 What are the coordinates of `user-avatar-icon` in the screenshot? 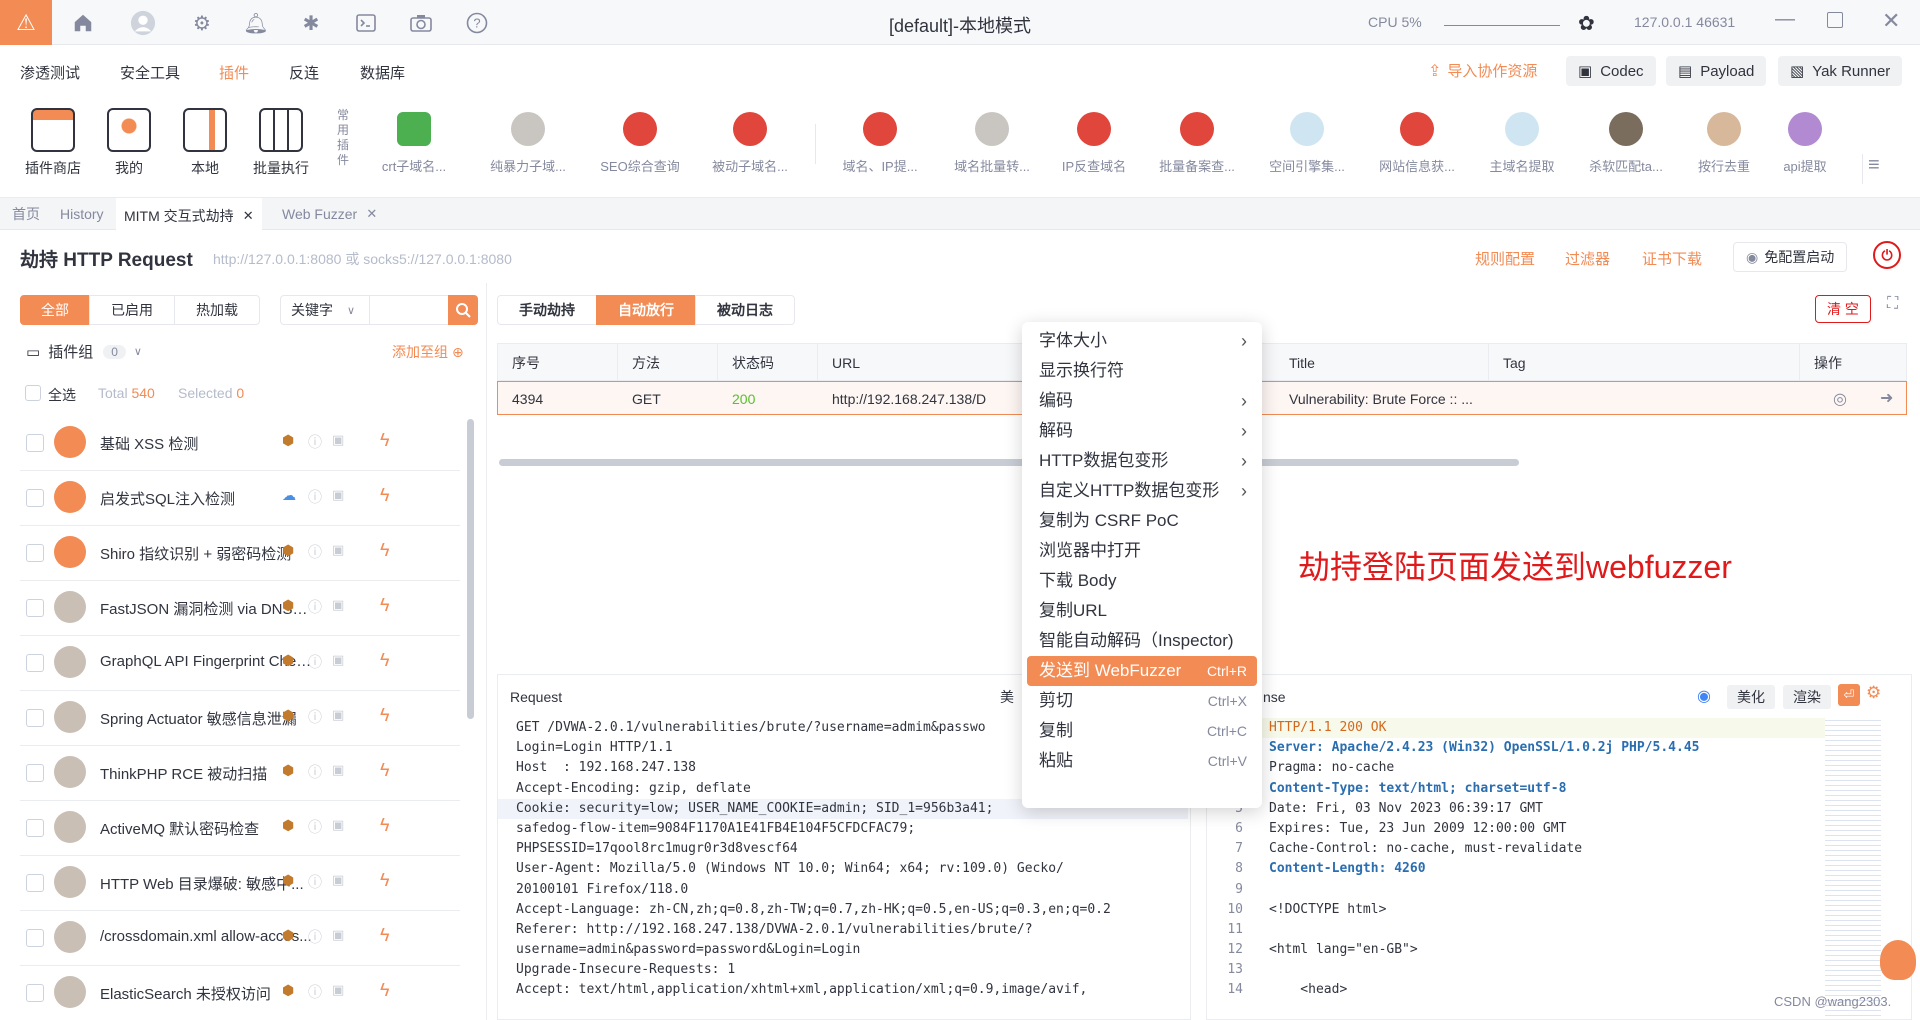 It's located at (143, 23).